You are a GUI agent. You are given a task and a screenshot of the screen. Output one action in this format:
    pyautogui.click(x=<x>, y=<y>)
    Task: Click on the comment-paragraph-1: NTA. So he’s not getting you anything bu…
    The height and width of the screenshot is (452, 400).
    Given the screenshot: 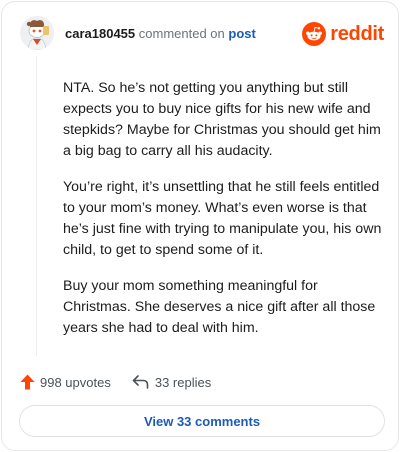 What is the action you would take?
    pyautogui.click(x=222, y=119)
    